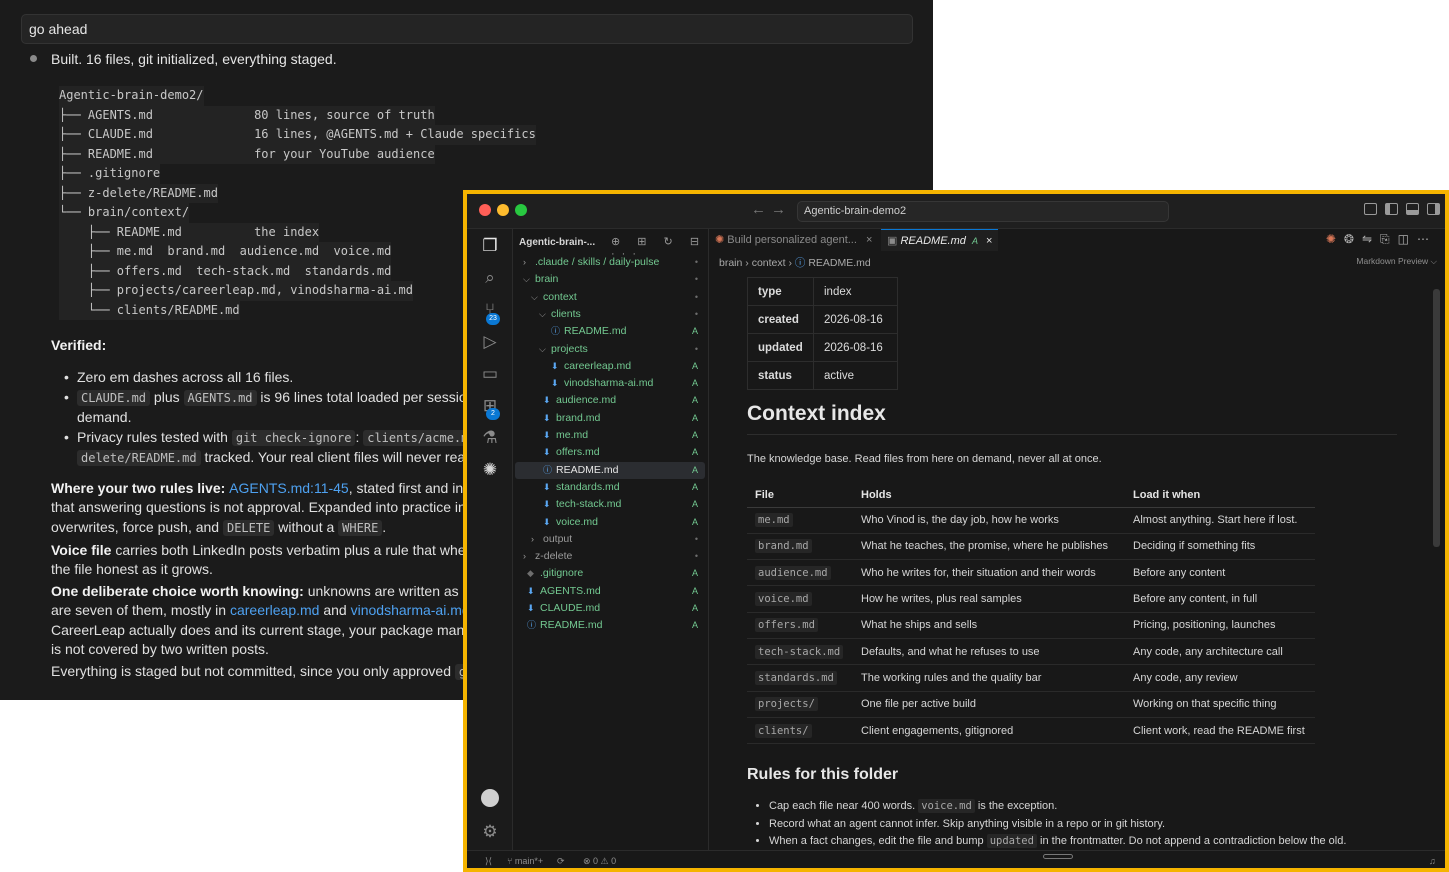  Describe the element at coordinates (610, 556) in the screenshot. I see `explorer-item: › z-delete •` at that location.